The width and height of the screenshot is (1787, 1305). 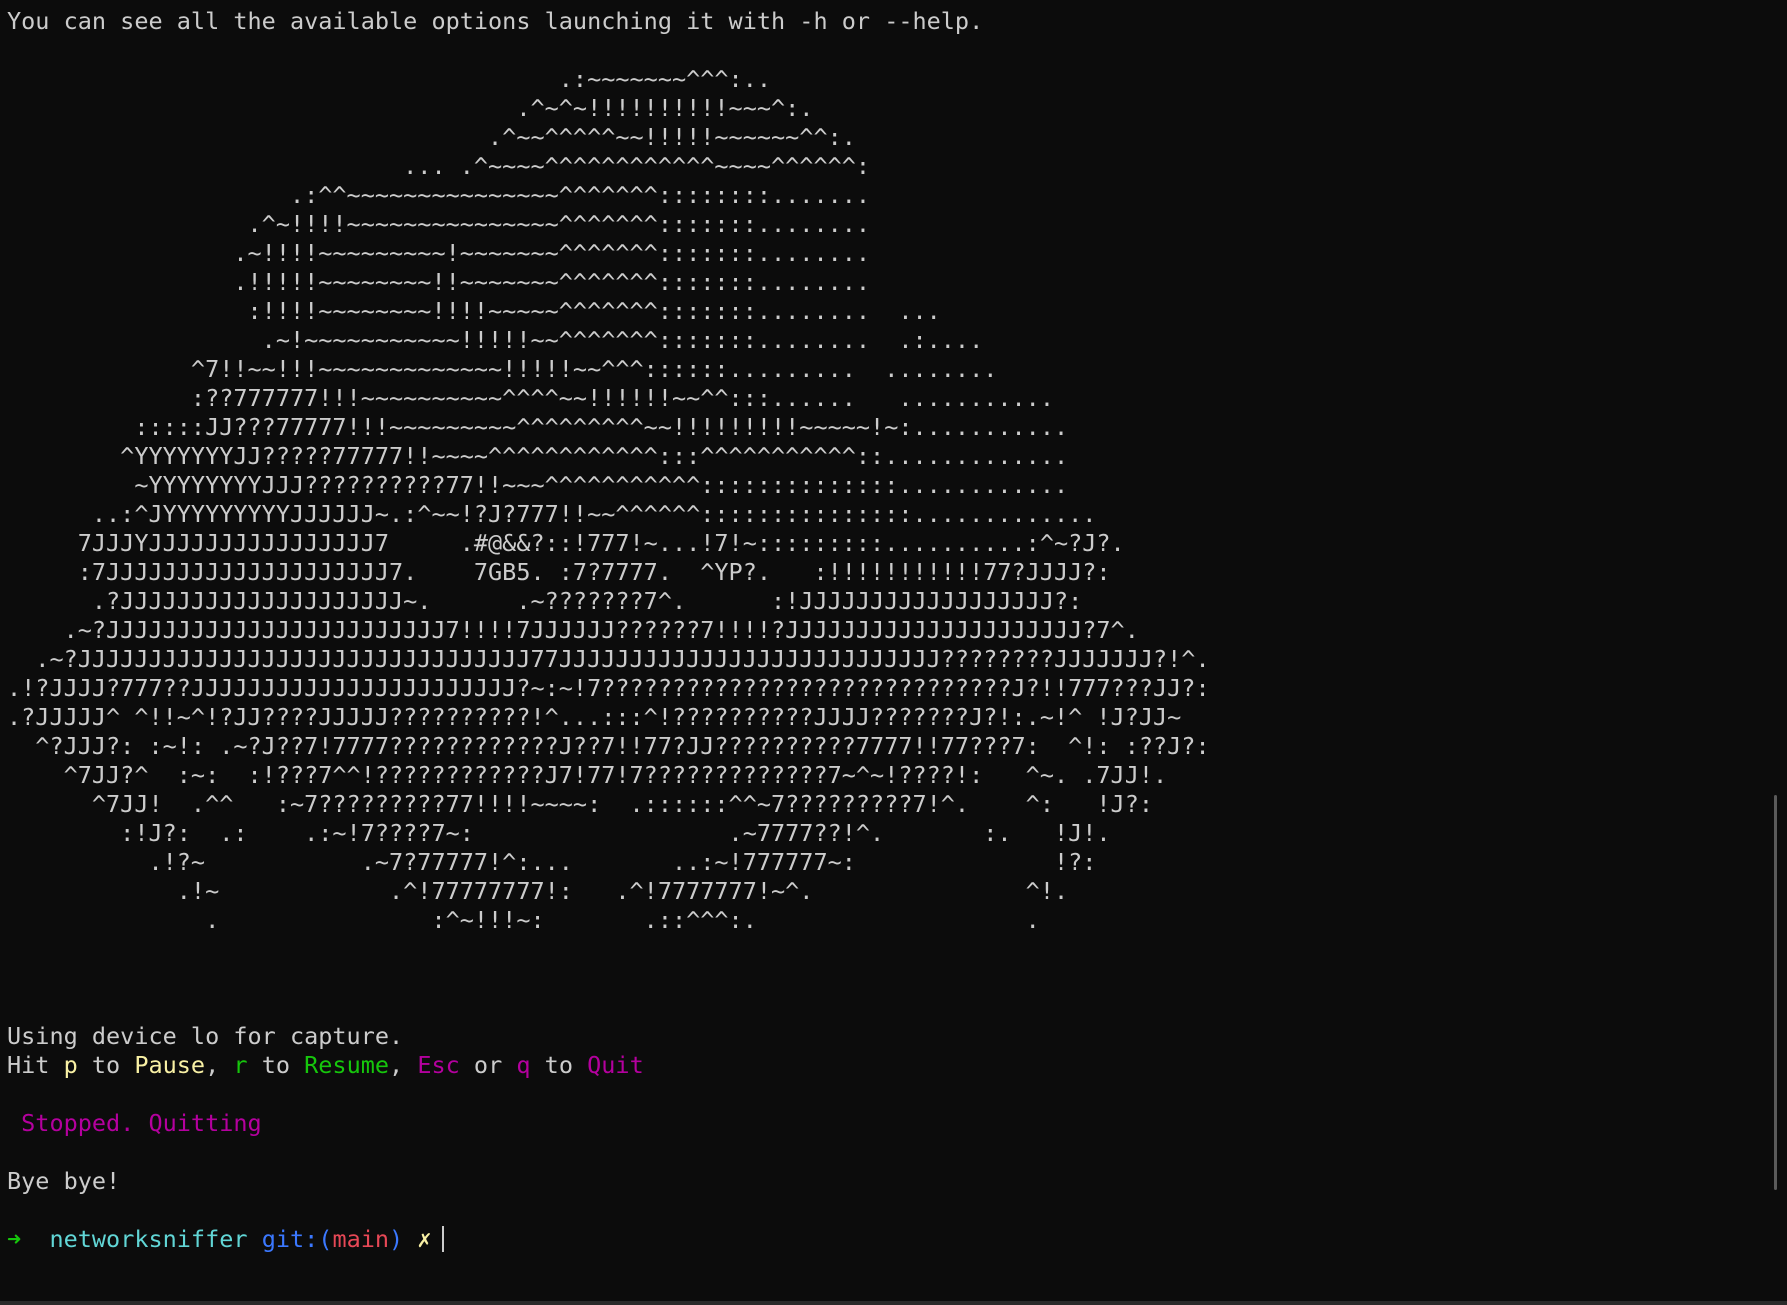 What do you see at coordinates (897, 1239) in the screenshot?
I see `shell-prompt: ➜ networksniffer git:(main) ✗` at bounding box center [897, 1239].